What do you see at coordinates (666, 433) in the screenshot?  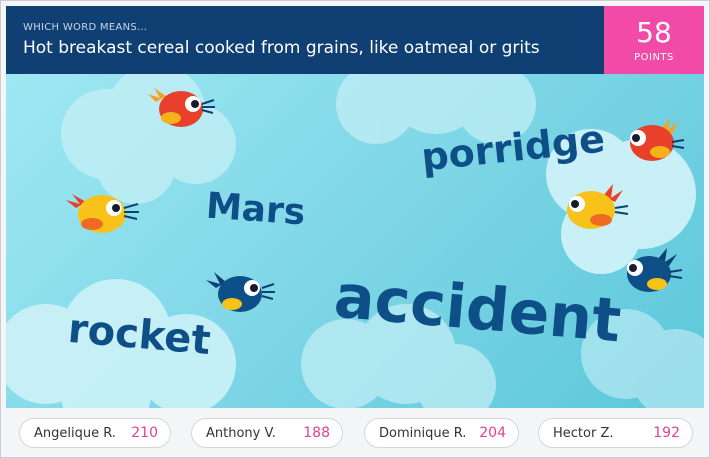 I see `player-score: 192` at bounding box center [666, 433].